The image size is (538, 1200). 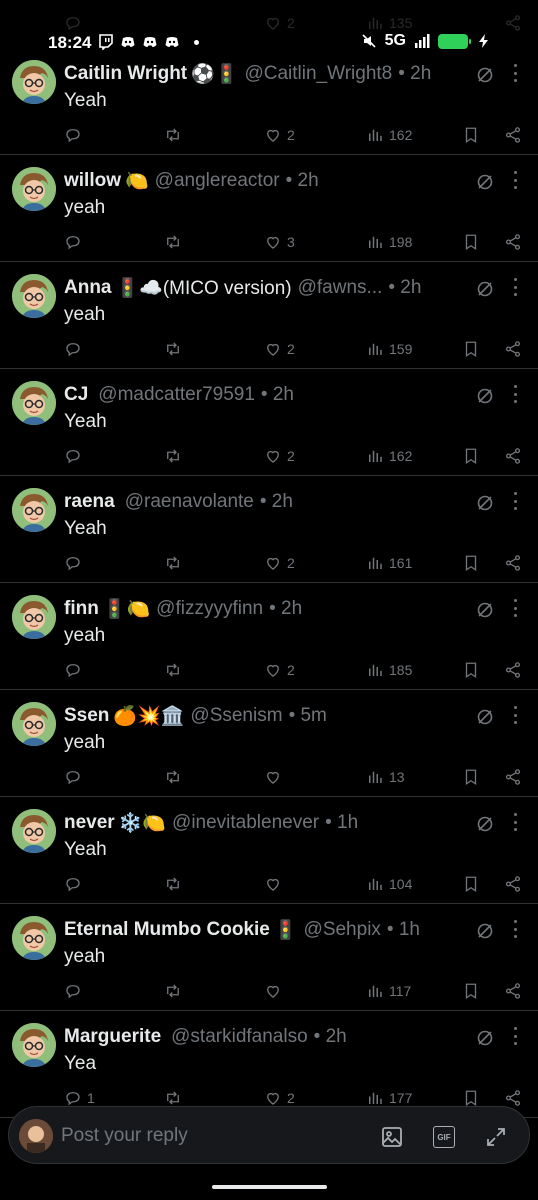 What do you see at coordinates (389, 349) in the screenshot?
I see `views-button: 159` at bounding box center [389, 349].